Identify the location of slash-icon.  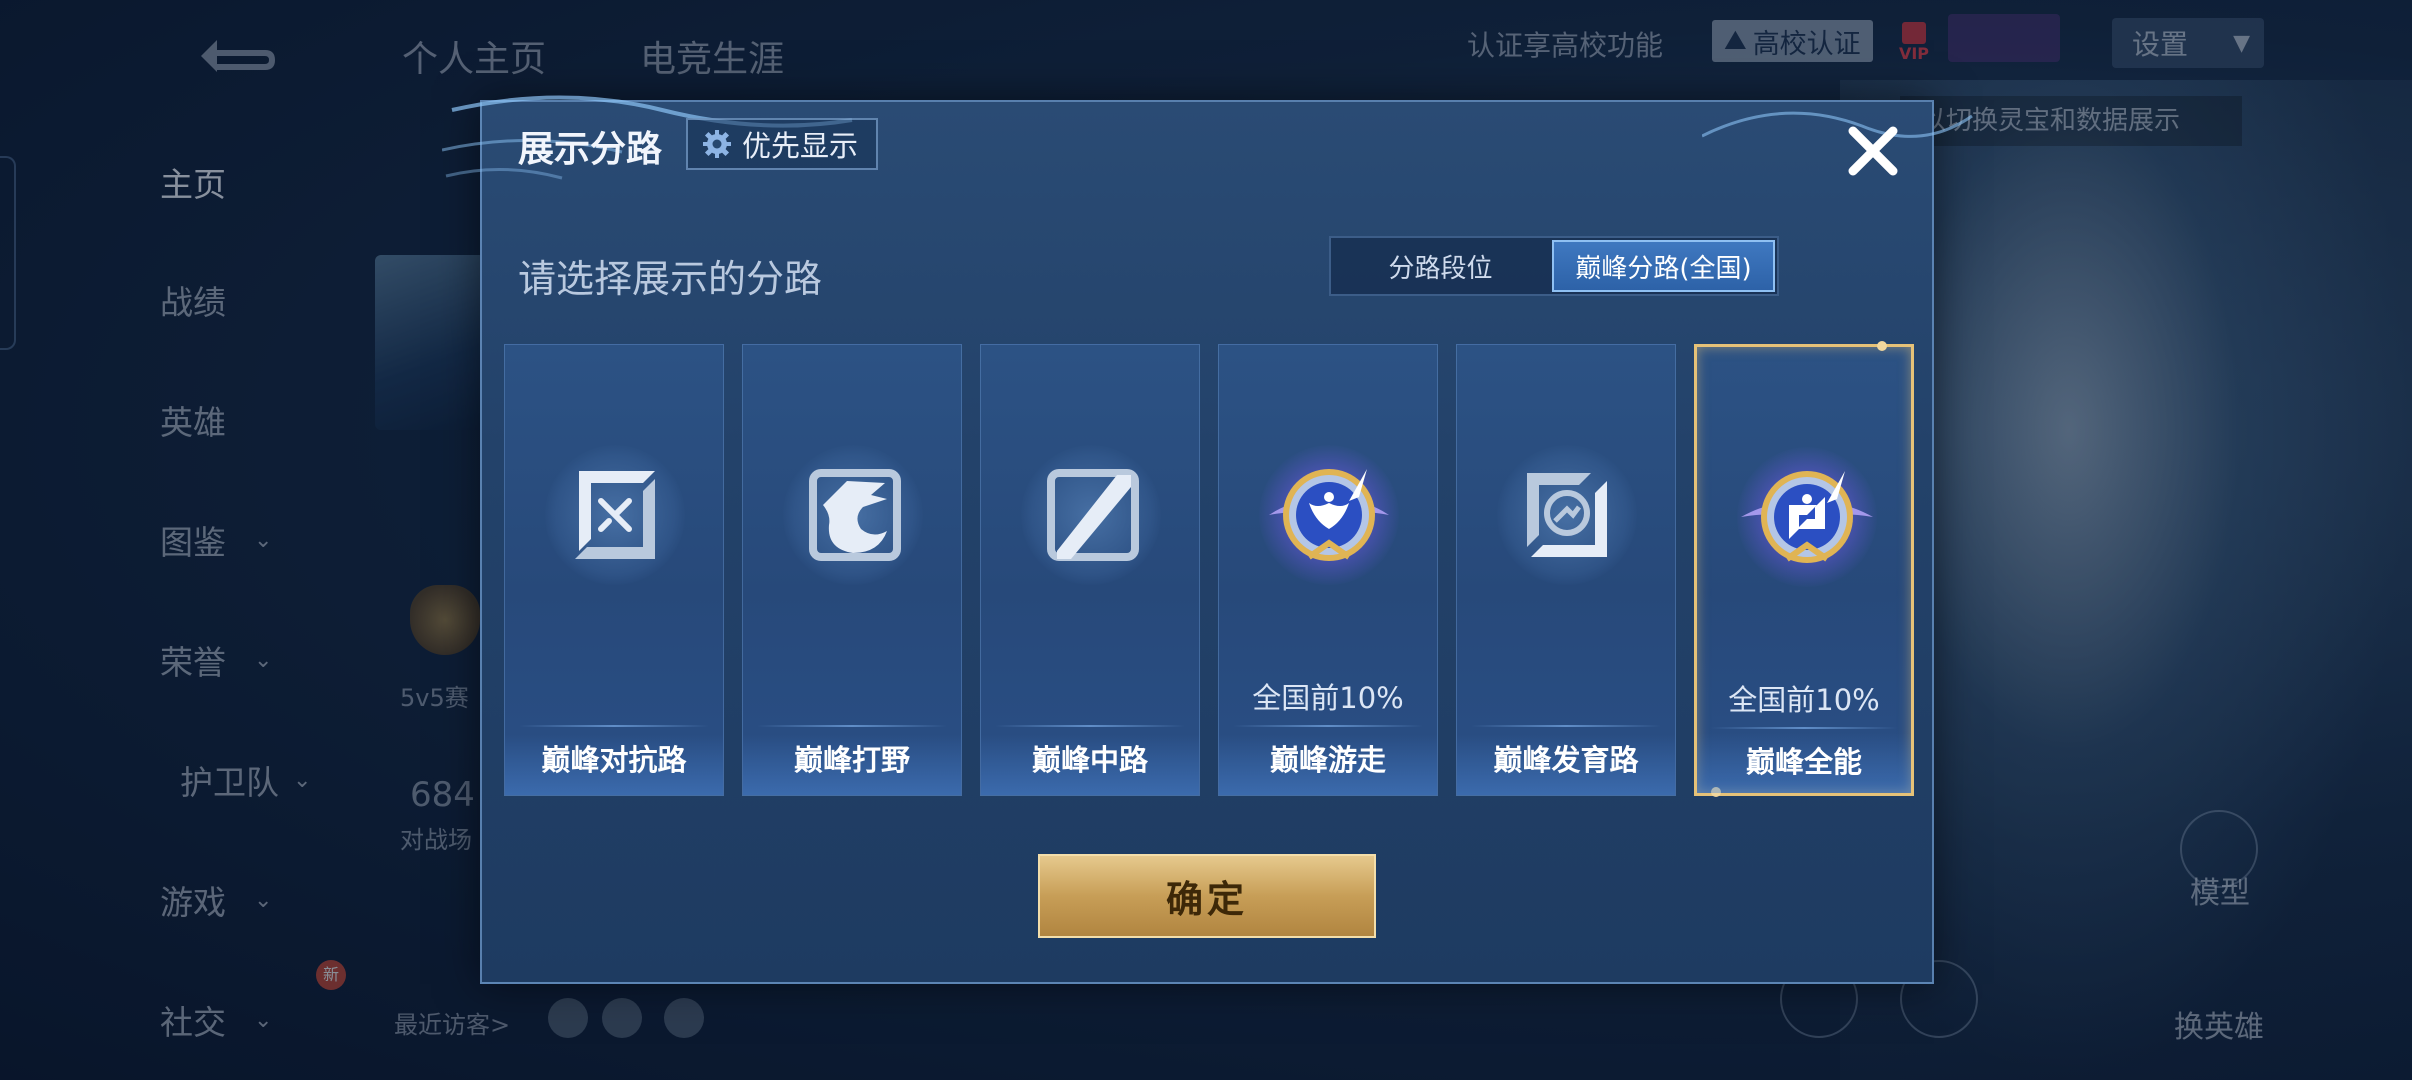
(1093, 515).